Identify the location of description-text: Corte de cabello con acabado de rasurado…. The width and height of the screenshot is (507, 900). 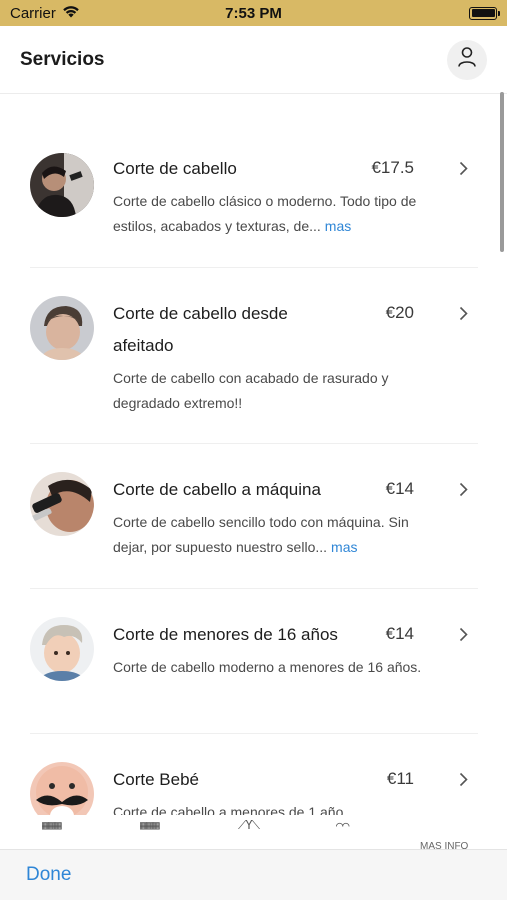
(251, 390).